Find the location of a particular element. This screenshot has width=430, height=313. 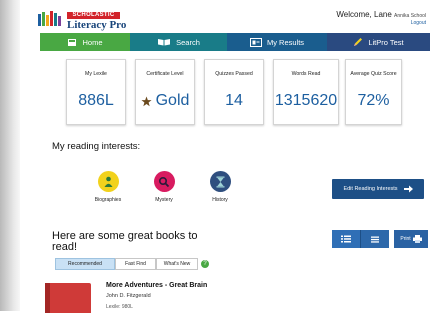

tab-litpro-test-label: LitPro Test is located at coordinates (386, 42).